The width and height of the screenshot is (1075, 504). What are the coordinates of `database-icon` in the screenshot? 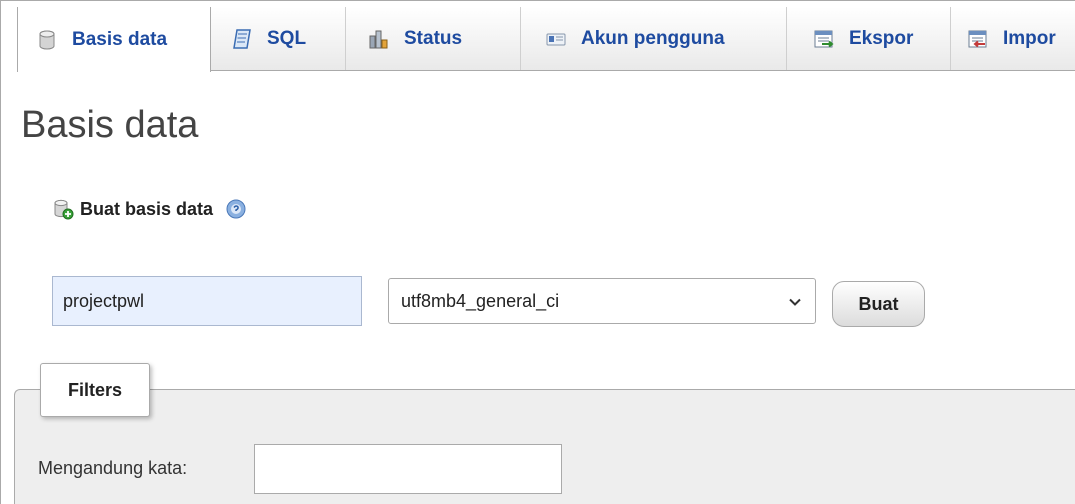 It's located at (47, 40).